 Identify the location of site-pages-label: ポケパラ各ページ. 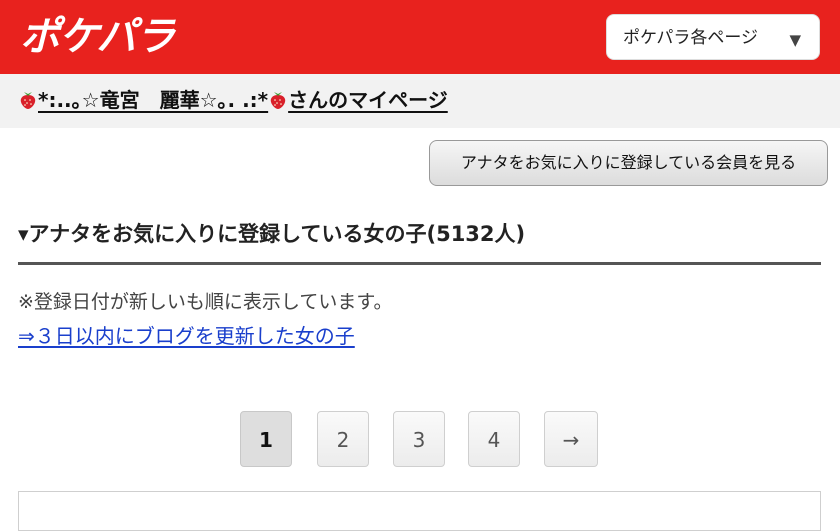
(690, 38).